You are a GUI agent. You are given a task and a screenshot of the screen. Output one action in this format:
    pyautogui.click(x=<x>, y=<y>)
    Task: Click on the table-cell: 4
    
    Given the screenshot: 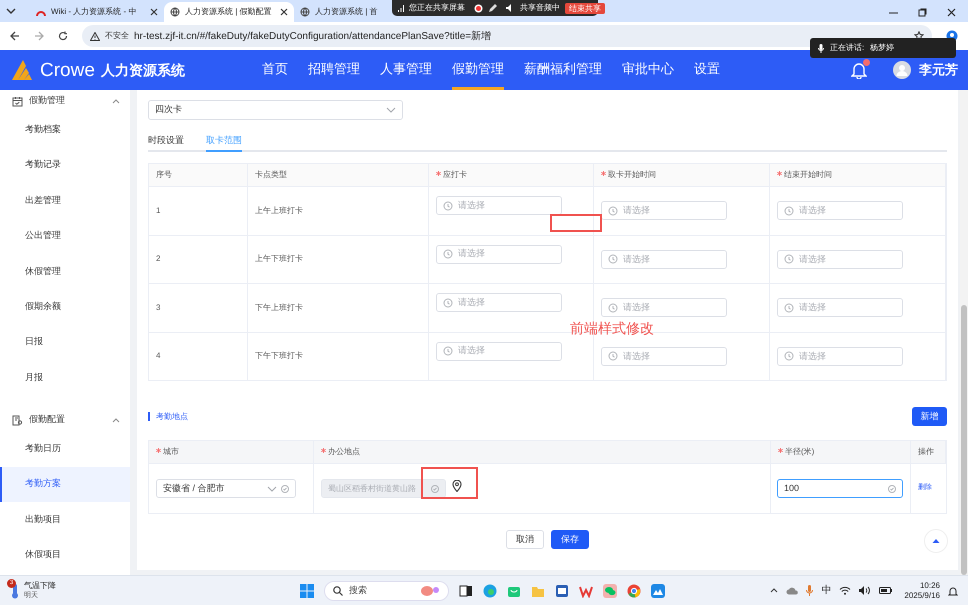 What is the action you would take?
    pyautogui.click(x=198, y=356)
    